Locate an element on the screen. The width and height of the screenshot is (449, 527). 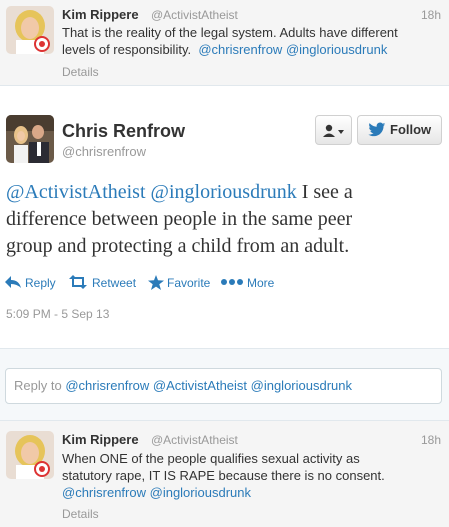
author-handle: @chrisrenfrow is located at coordinates (104, 151).